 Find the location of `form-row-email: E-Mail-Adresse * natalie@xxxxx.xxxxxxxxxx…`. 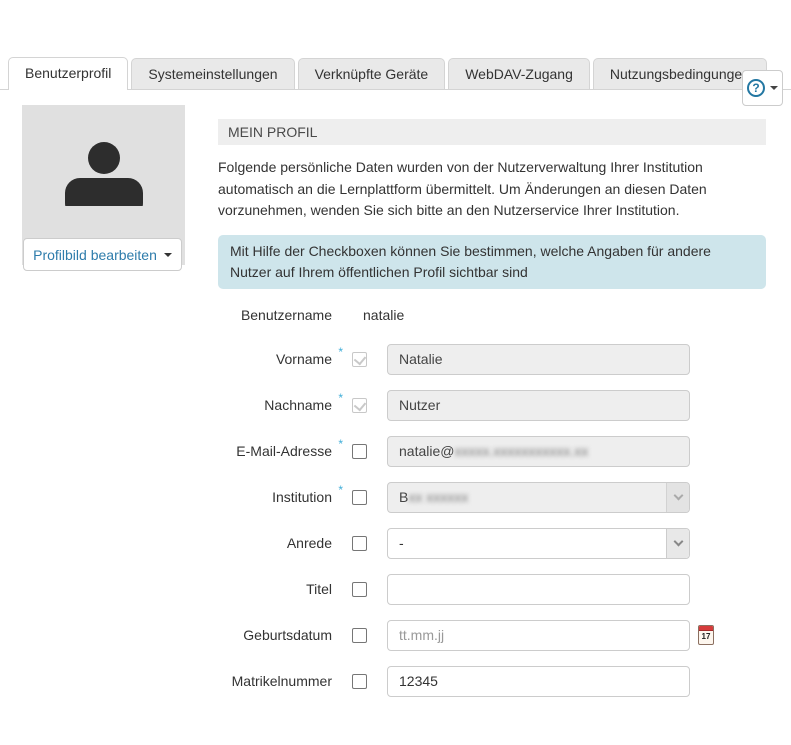

form-row-email: E-Mail-Adresse * natalie@xxxxx.xxxxxxxxxx… is located at coordinates (492, 451).